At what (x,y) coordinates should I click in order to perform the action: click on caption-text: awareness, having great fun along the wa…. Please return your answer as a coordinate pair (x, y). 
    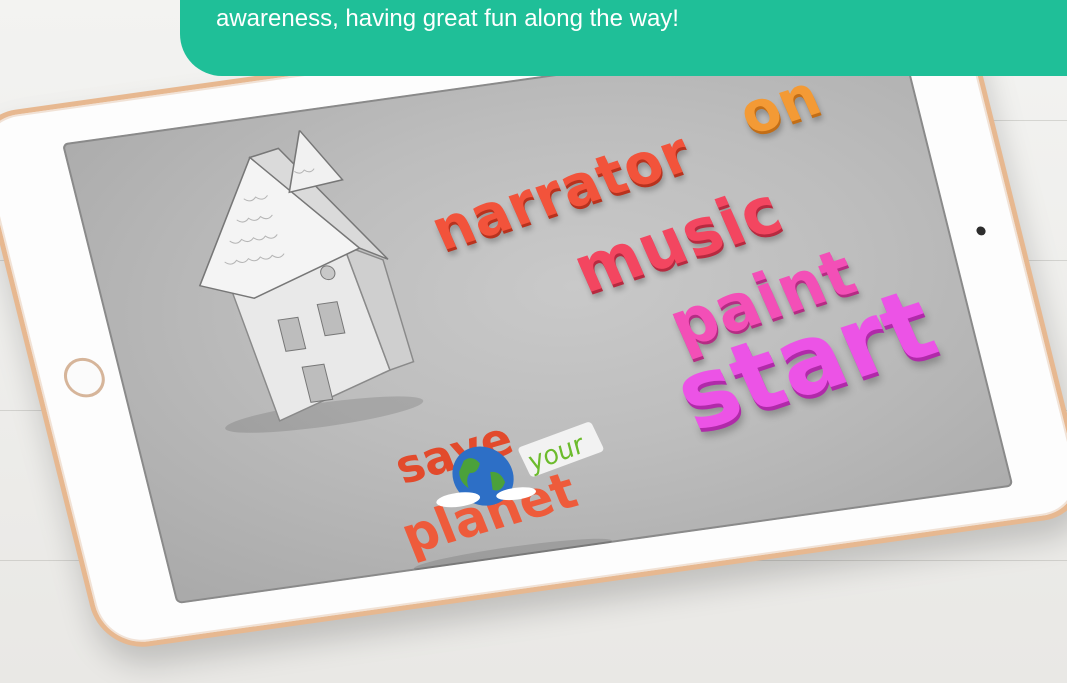
    Looking at the image, I should click on (447, 18).